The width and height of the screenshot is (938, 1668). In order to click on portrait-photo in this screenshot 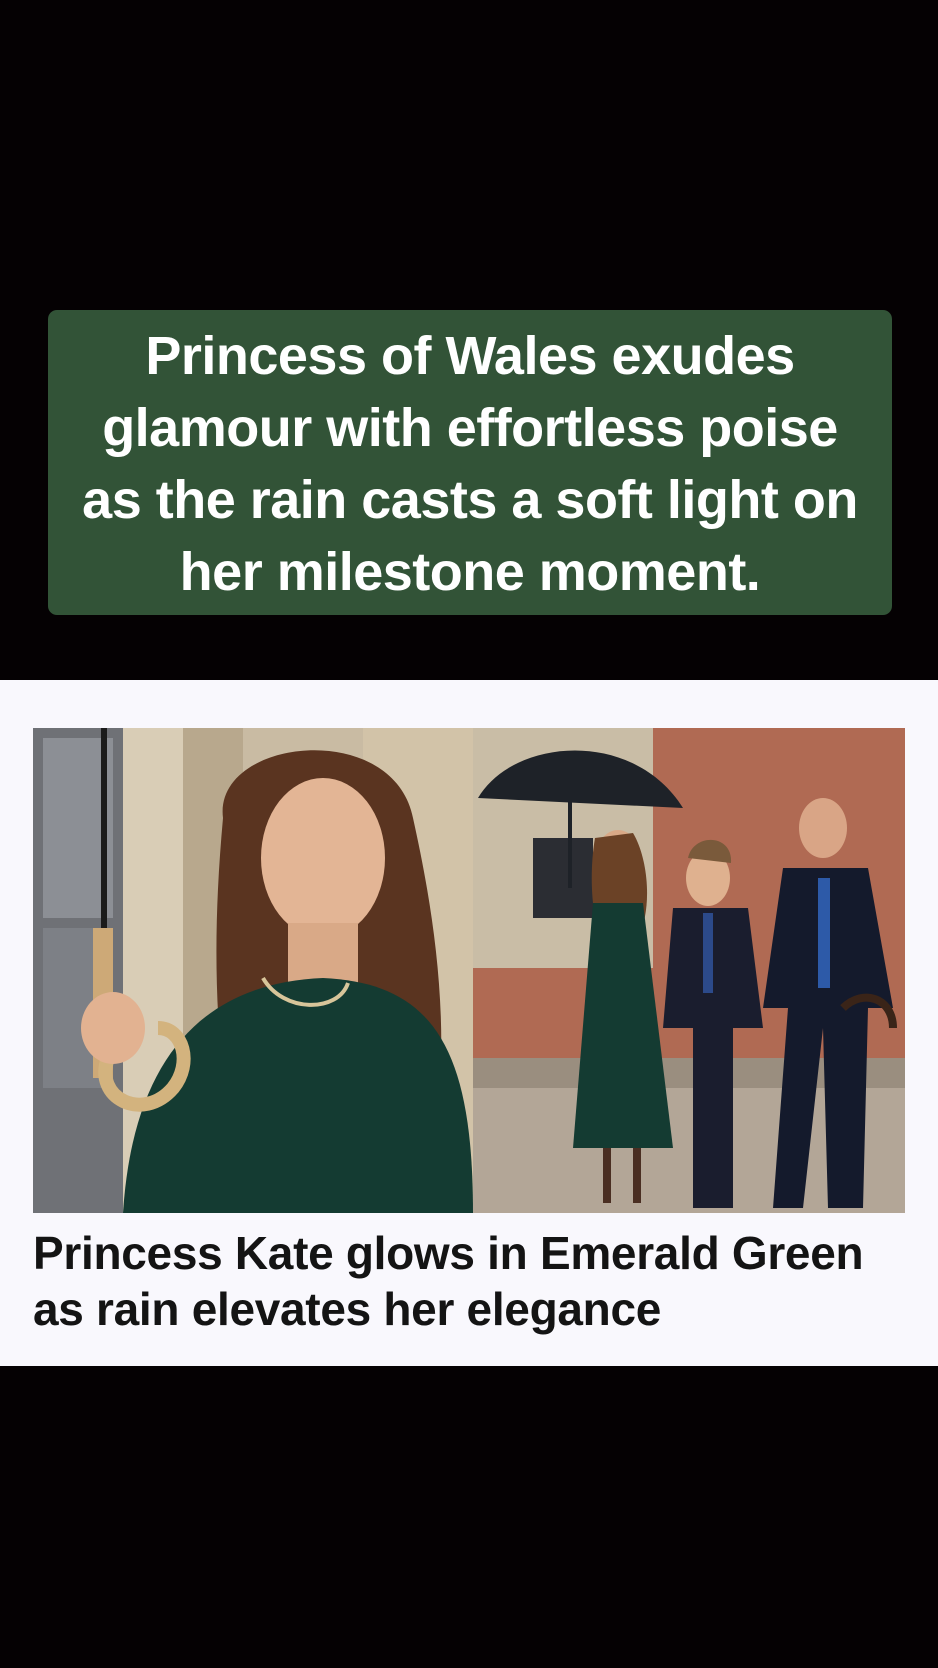, I will do `click(253, 970)`.